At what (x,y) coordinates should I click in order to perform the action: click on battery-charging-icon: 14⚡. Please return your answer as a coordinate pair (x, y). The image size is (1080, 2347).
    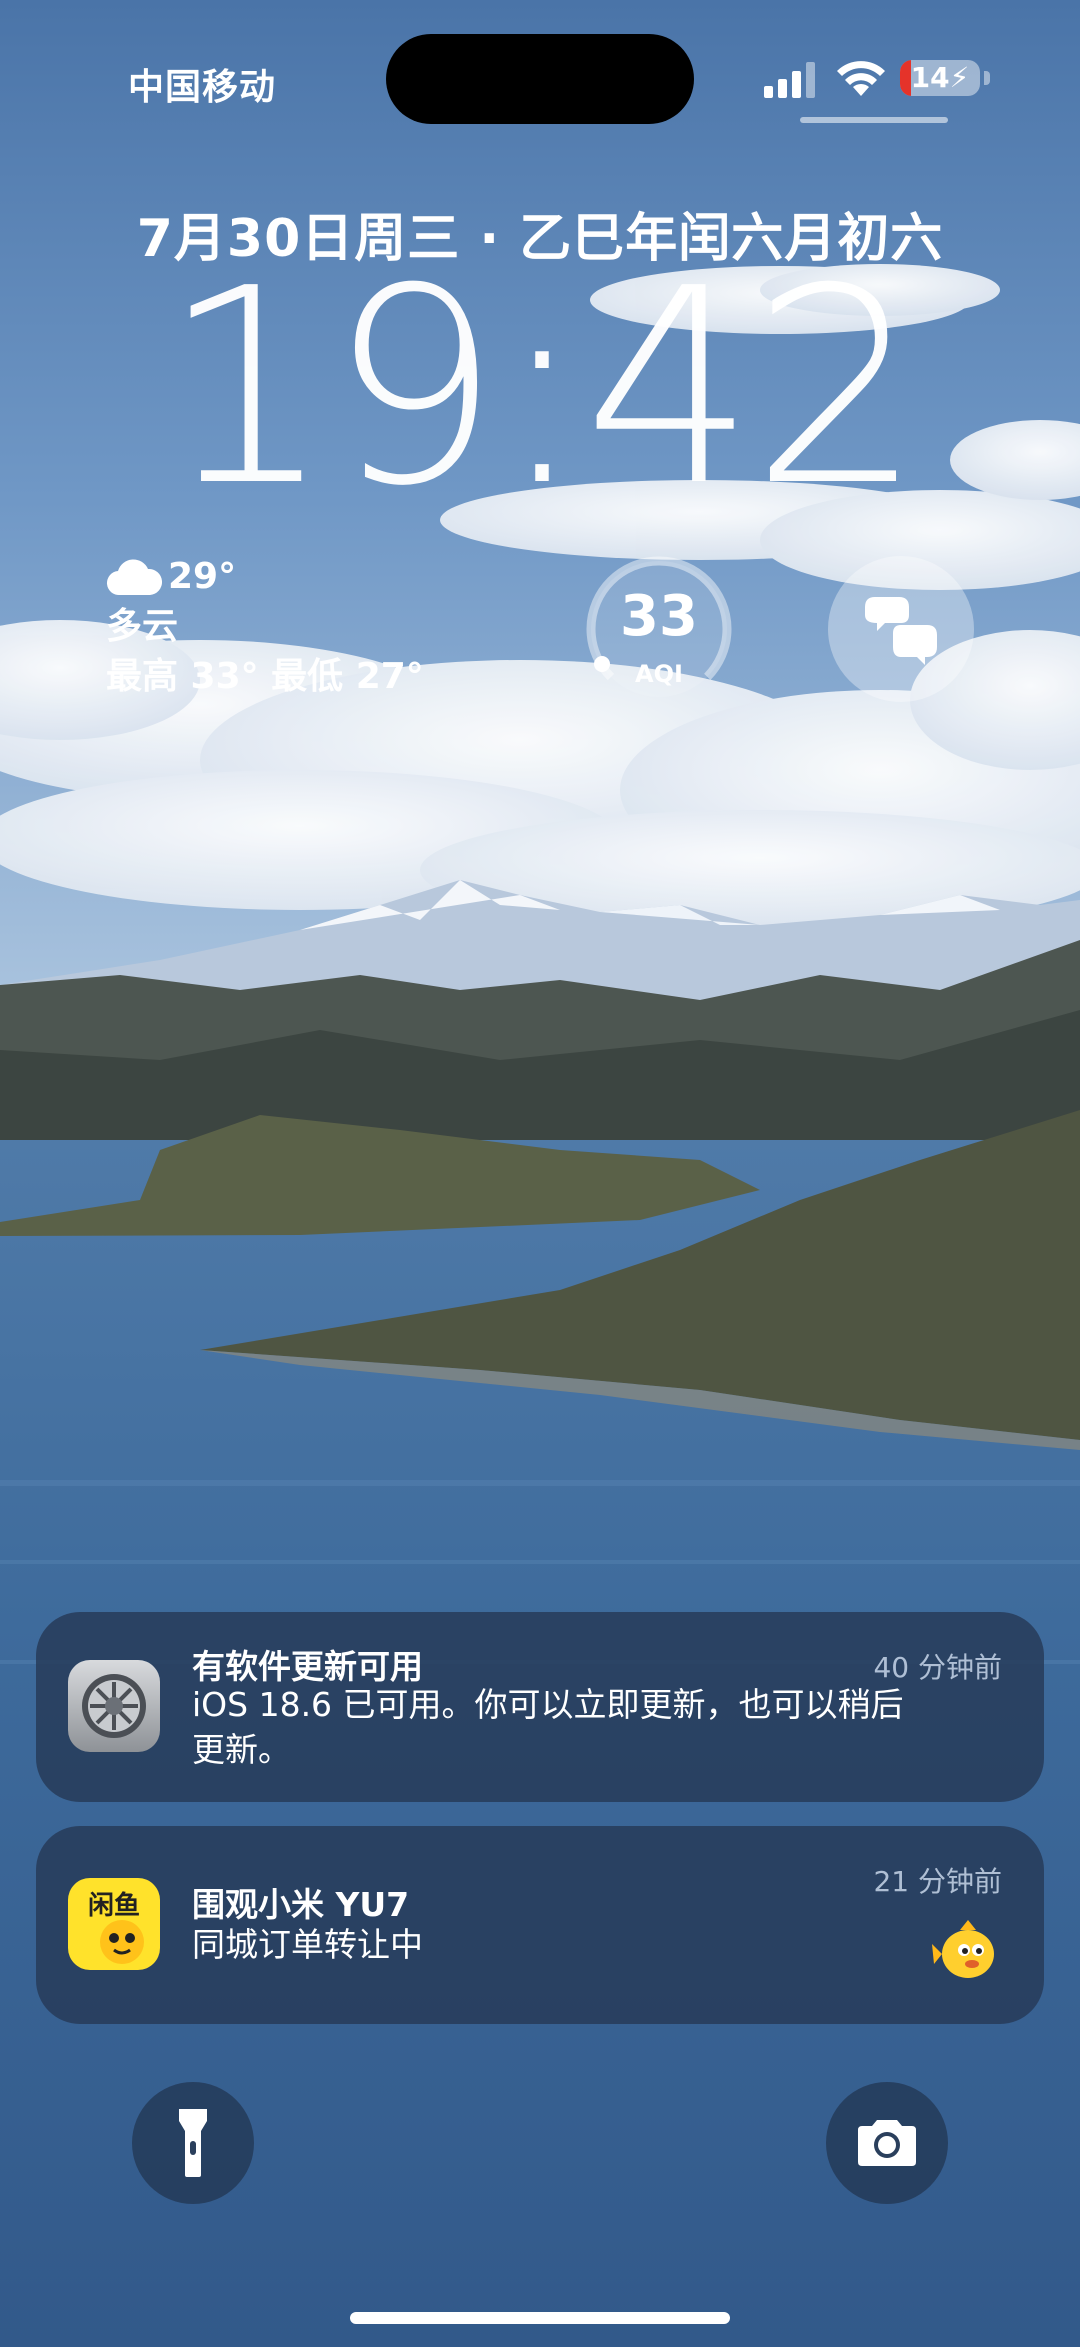
    Looking at the image, I should click on (946, 79).